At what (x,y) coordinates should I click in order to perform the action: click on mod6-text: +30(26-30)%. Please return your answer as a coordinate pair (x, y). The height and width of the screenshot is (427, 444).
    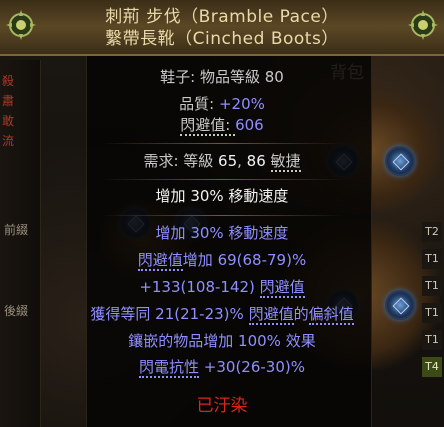
    Looking at the image, I should click on (252, 367).